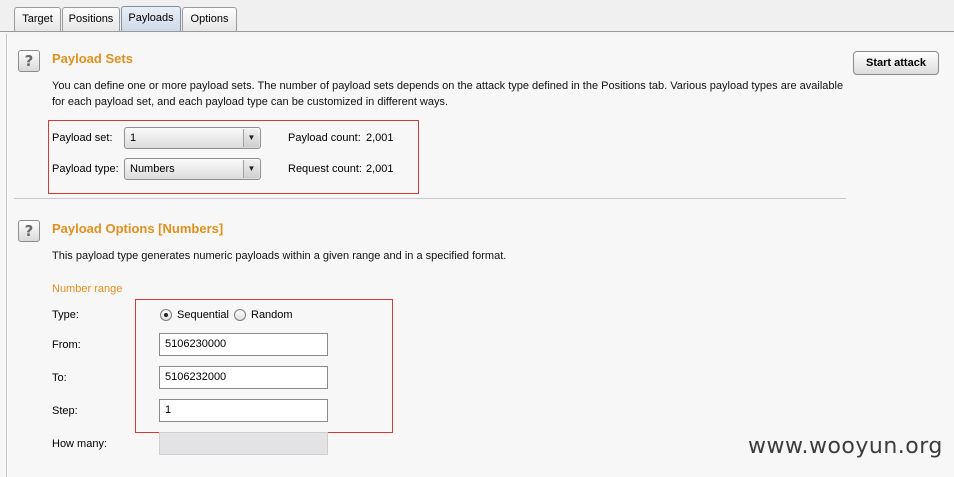 The image size is (954, 477). What do you see at coordinates (325, 169) in the screenshot?
I see `request-count-label: Request count:` at bounding box center [325, 169].